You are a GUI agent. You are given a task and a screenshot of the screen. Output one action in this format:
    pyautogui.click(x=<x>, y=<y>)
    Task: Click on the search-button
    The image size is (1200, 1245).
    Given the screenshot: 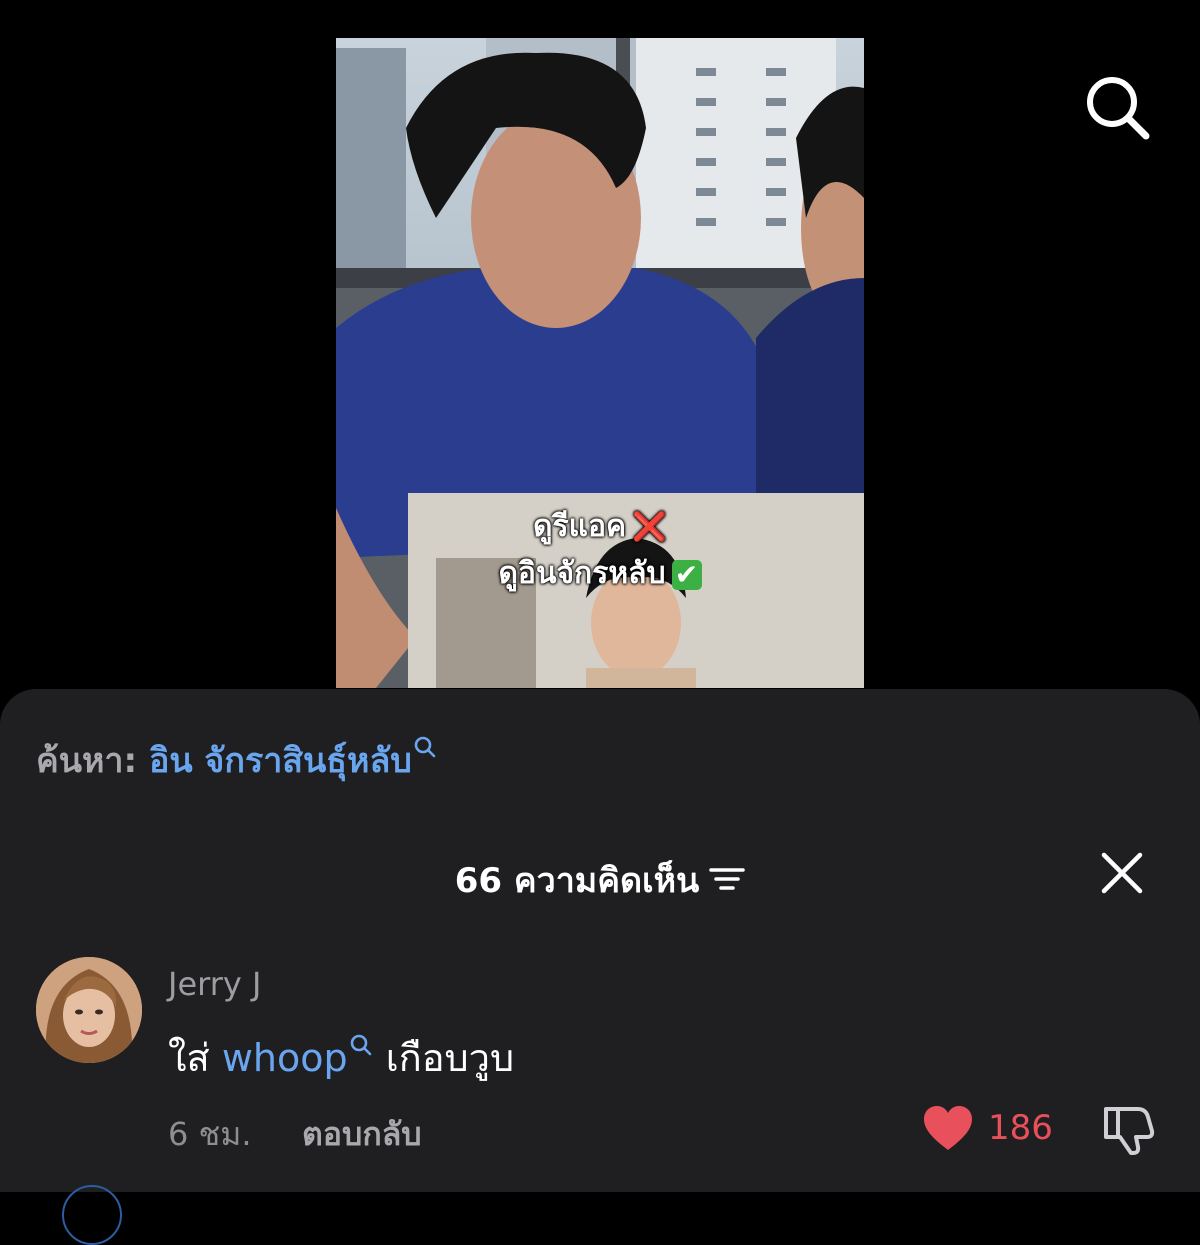 What is the action you would take?
    pyautogui.click(x=1118, y=107)
    